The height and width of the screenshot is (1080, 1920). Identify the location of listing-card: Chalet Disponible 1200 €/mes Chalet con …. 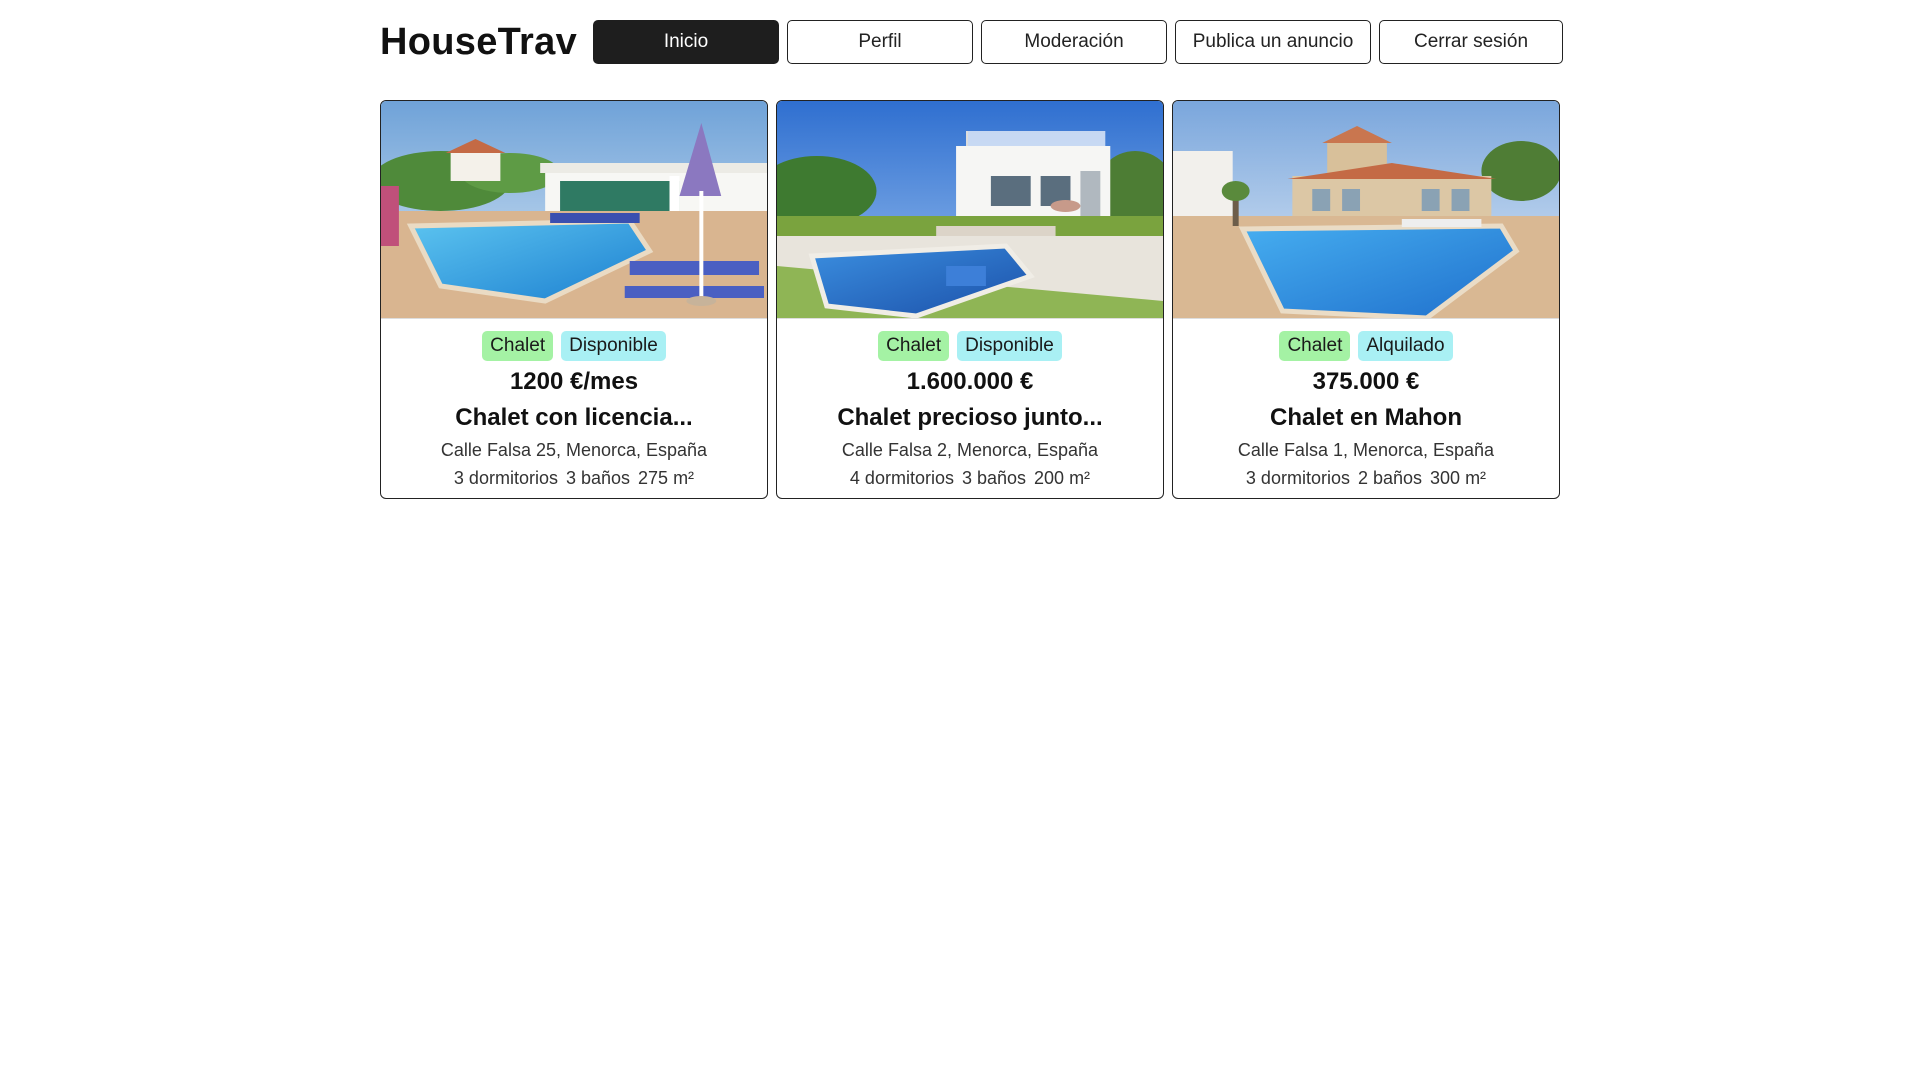
(574, 299).